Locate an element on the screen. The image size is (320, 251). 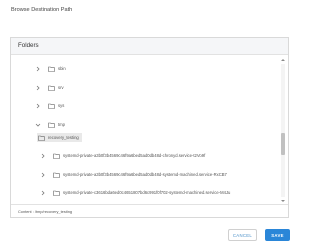
tree-item-tmp: tmp is located at coordinates (50, 124).